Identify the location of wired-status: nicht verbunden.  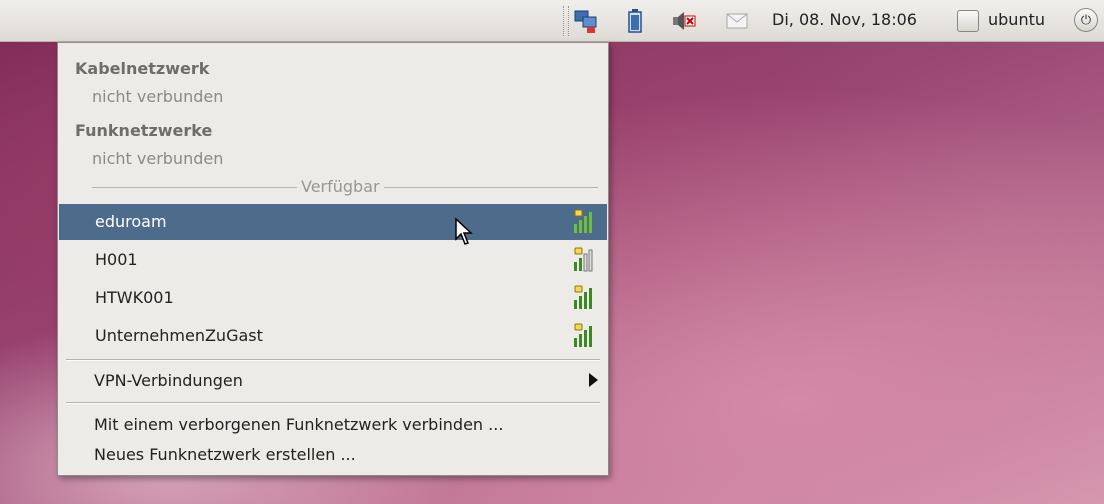
(158, 96).